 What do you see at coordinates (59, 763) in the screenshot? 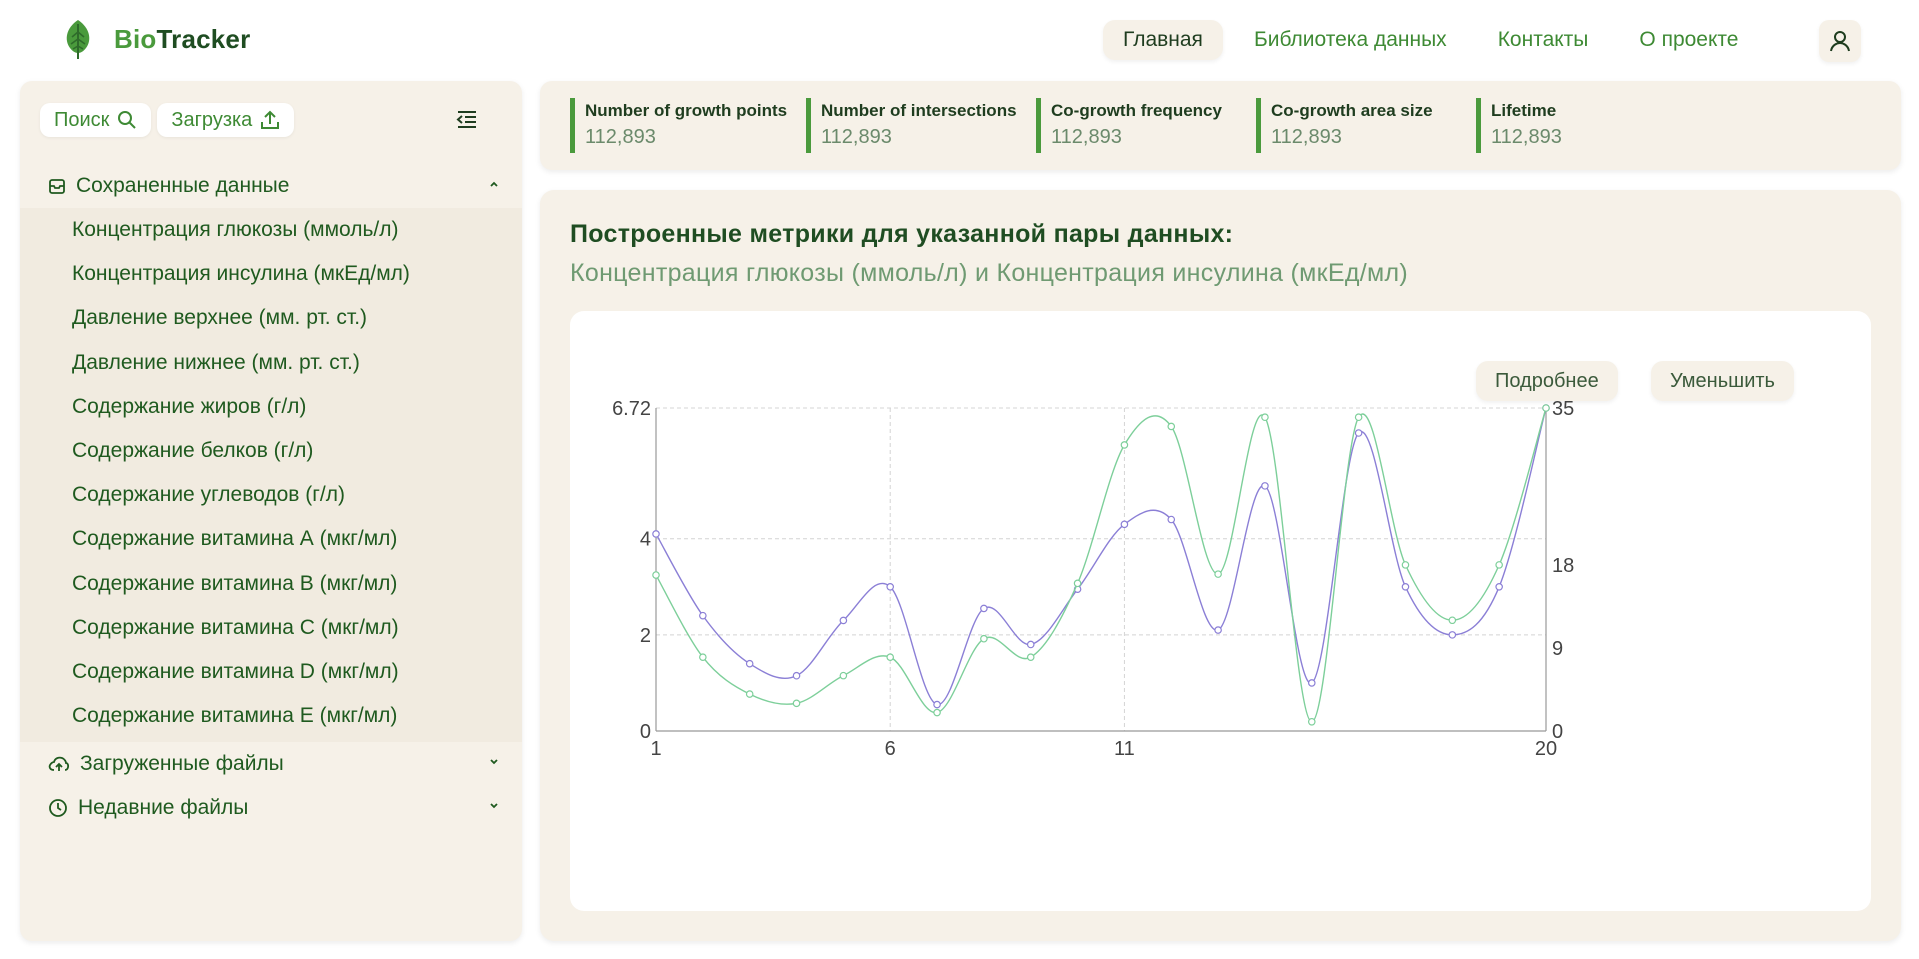
I see `cloud-upload-icon` at bounding box center [59, 763].